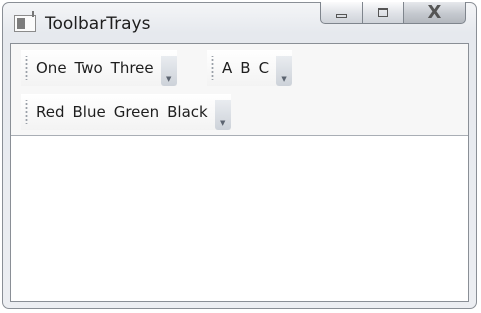 This screenshot has width=481, height=313. Describe the element at coordinates (239, 22) in the screenshot. I see `title-bar: ToolbarTrays X` at that location.